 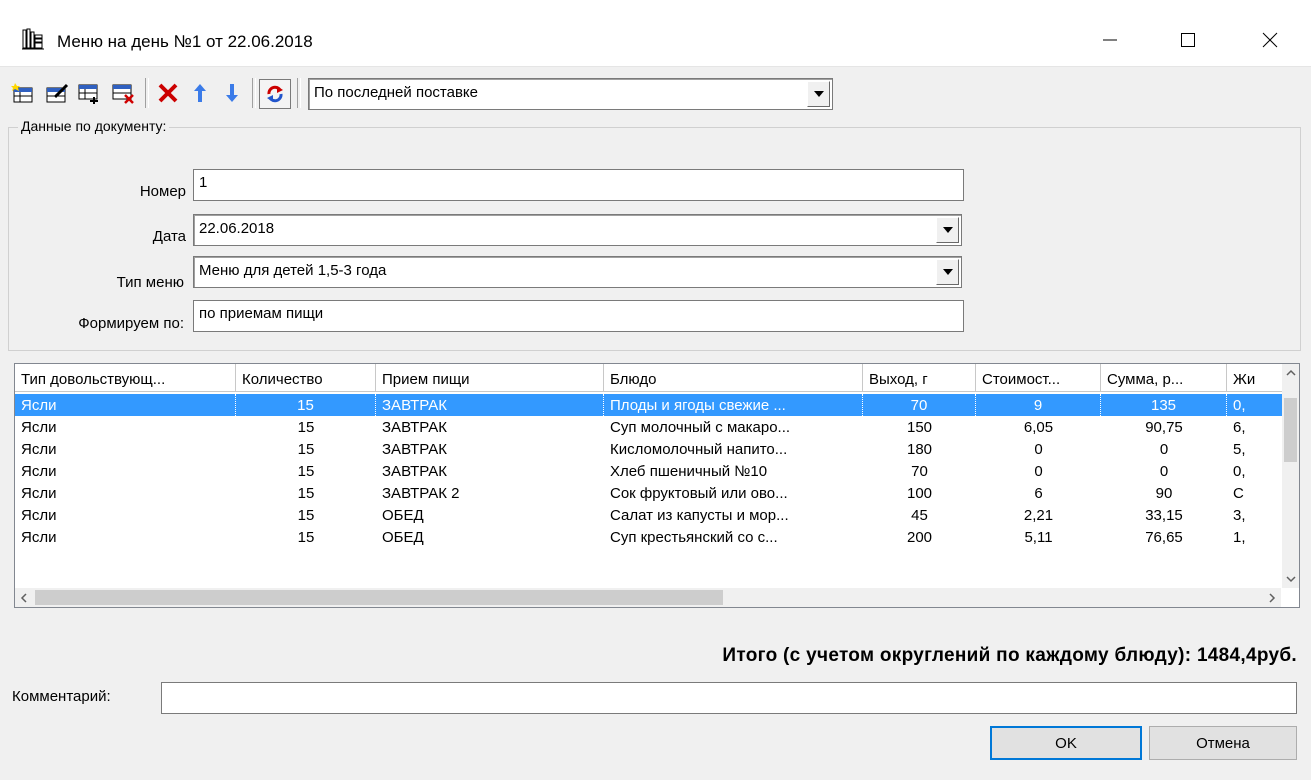 What do you see at coordinates (655, 33) in the screenshot?
I see `title-bar: Меню на день №1 от 22.06.2018` at bounding box center [655, 33].